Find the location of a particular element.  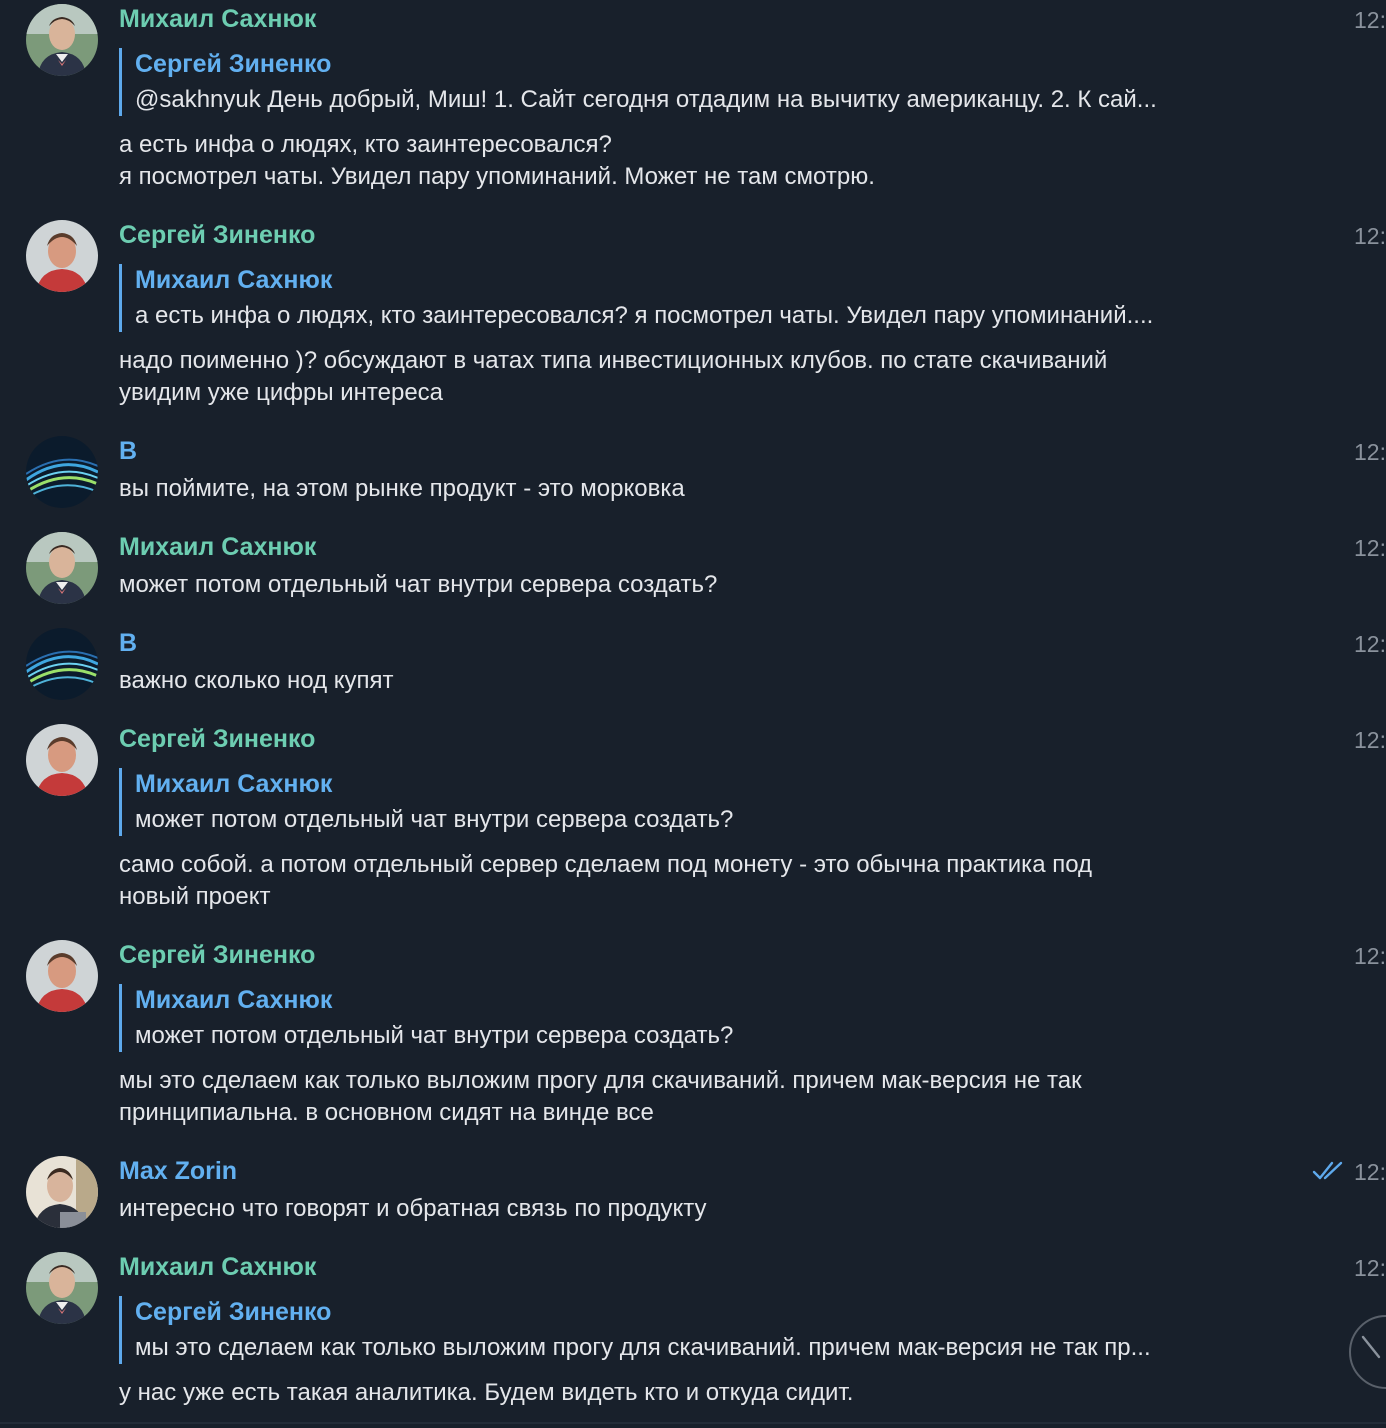

message-line: увидим уже цифры интереса is located at coordinates (281, 392).